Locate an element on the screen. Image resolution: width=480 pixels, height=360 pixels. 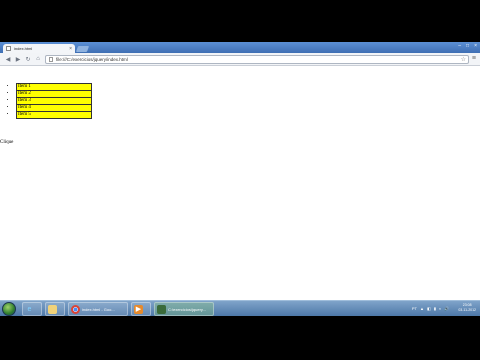
click-button: Clique is located at coordinates (6, 142).